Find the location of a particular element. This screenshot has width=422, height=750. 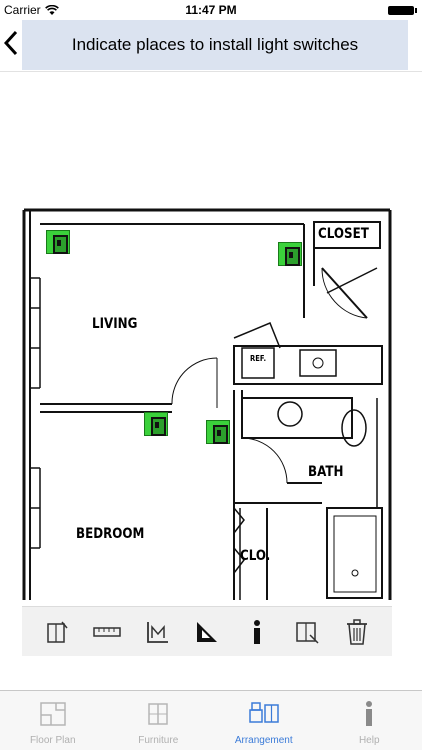

tab-arrangement: Arrangement is located at coordinates (264, 720).